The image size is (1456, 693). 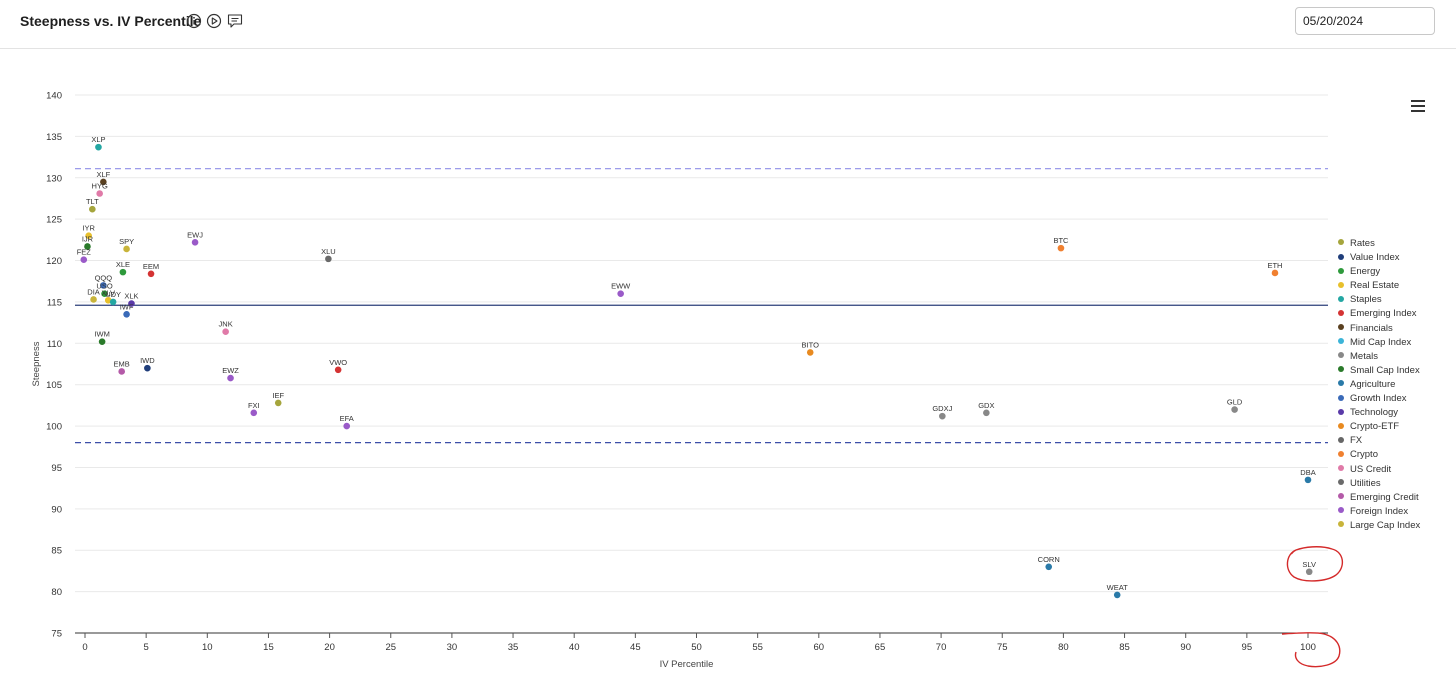 I want to click on legend-item: Large Cap Index, so click(x=1379, y=526).